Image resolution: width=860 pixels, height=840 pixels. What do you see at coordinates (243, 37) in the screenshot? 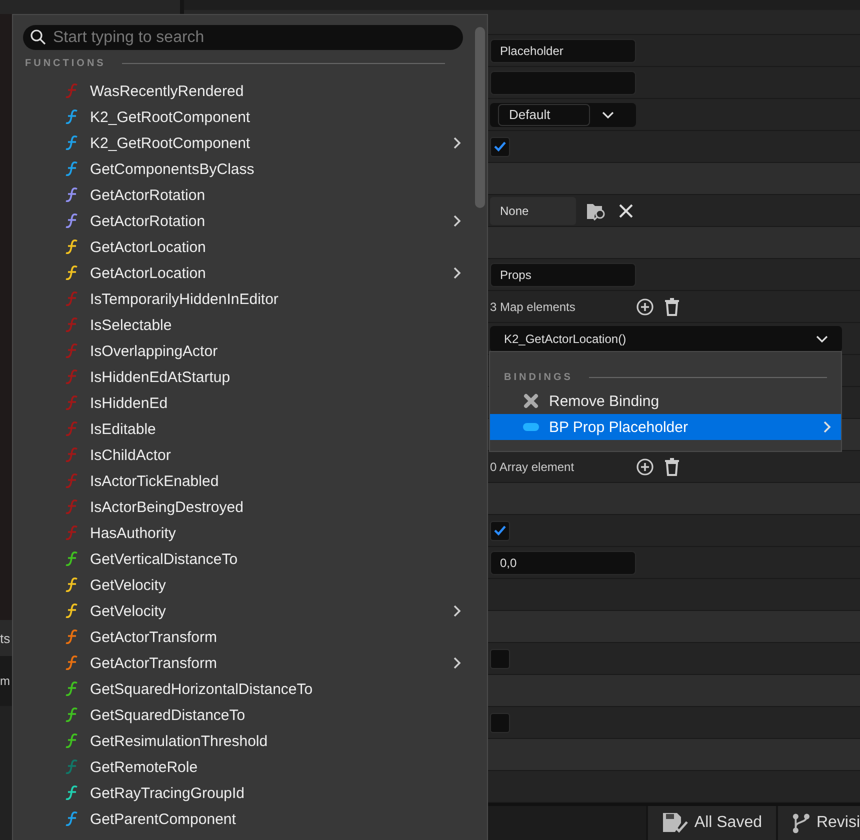
I see `search-field: Start typing to search` at bounding box center [243, 37].